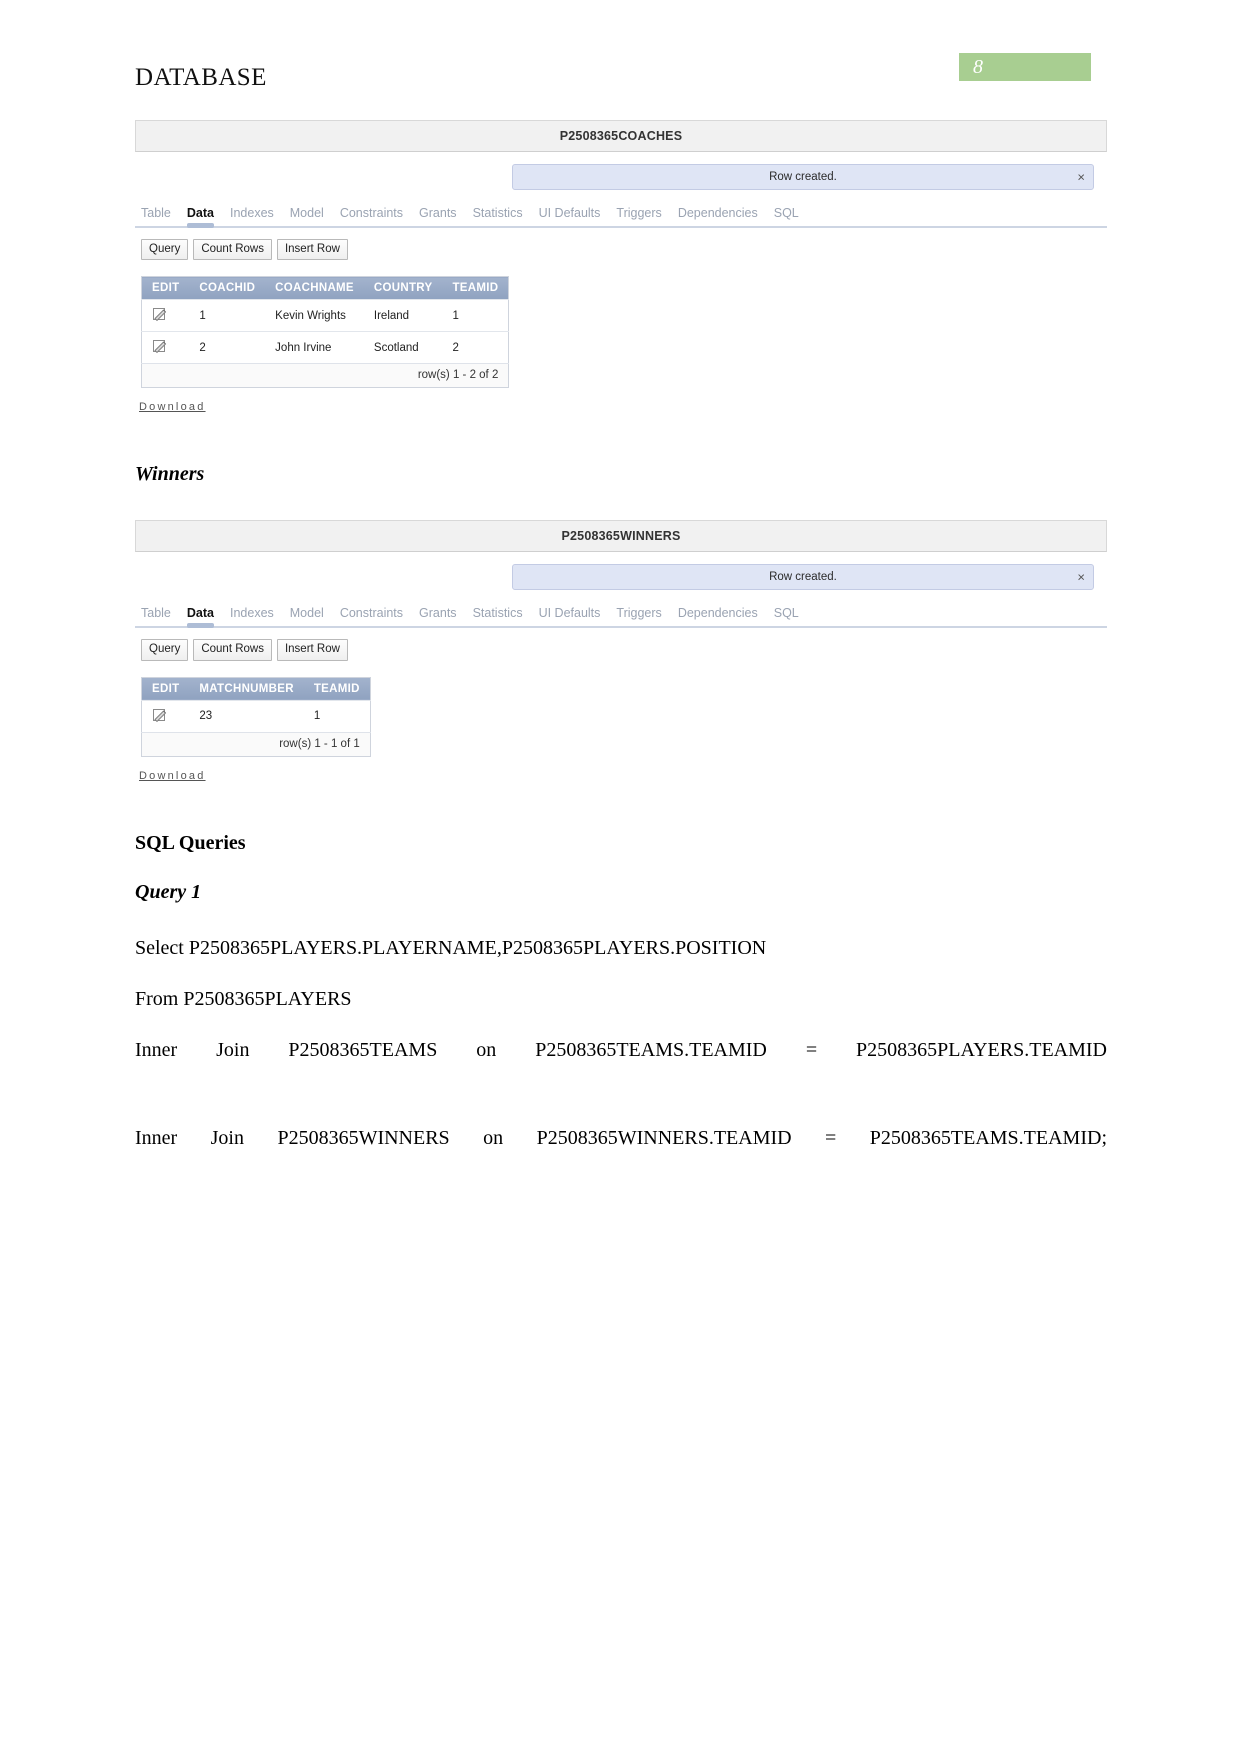 The width and height of the screenshot is (1241, 1754). Describe the element at coordinates (403, 288) in the screenshot. I see `column-header-country: COUNTRY` at that location.